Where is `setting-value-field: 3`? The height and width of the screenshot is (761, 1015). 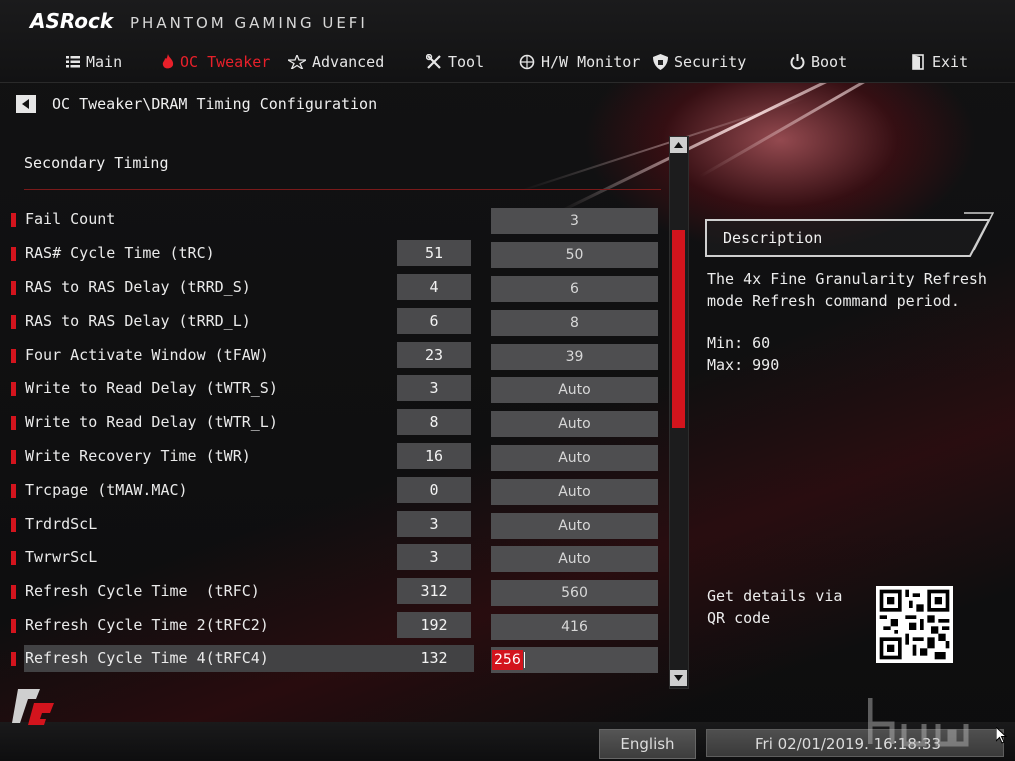
setting-value-field: 3 is located at coordinates (574, 221).